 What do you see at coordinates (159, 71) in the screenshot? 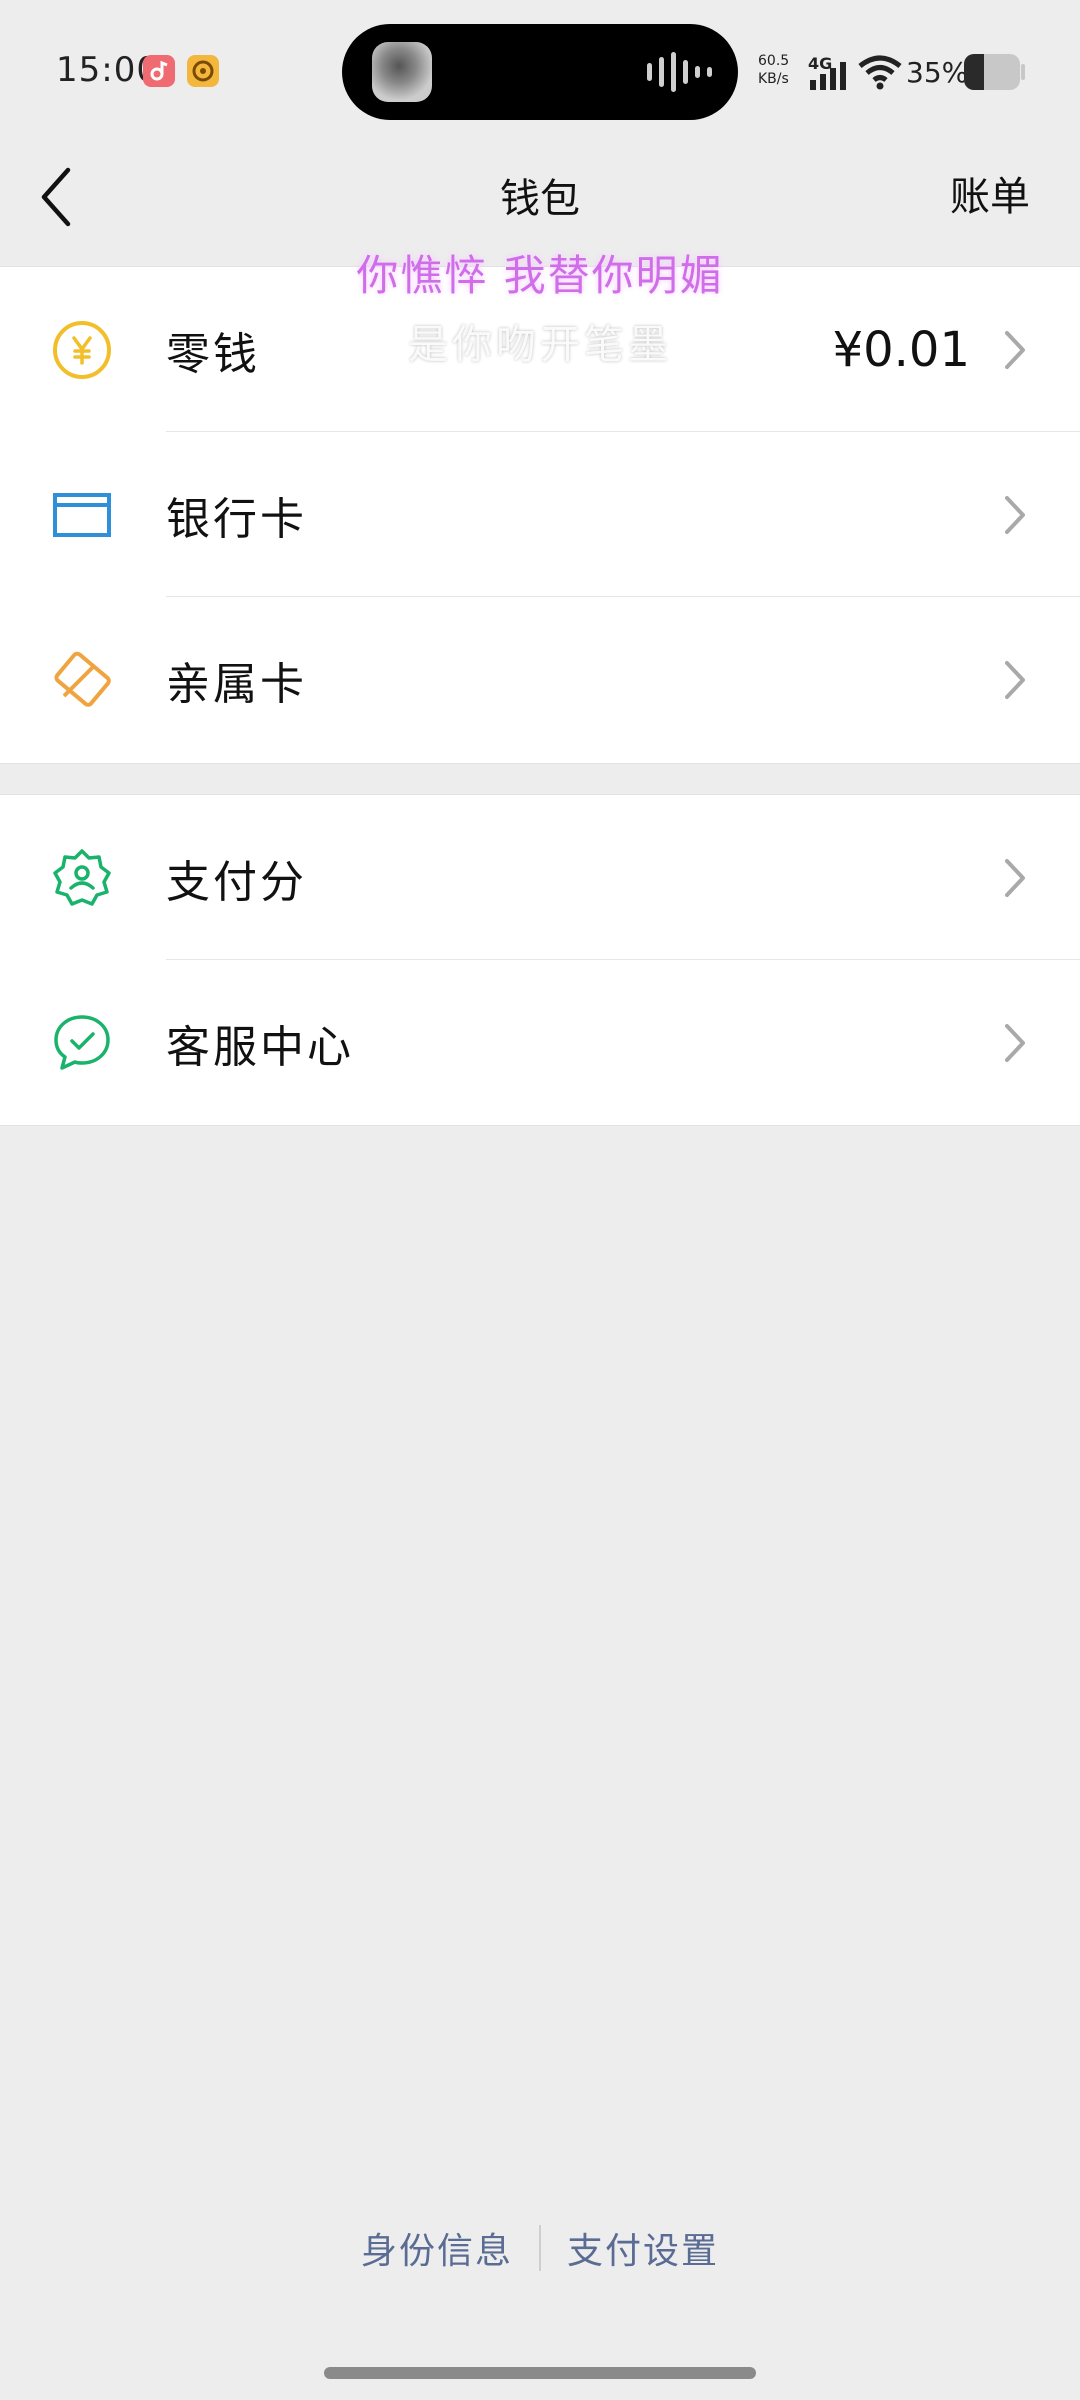
I see `music-app-icon` at bounding box center [159, 71].